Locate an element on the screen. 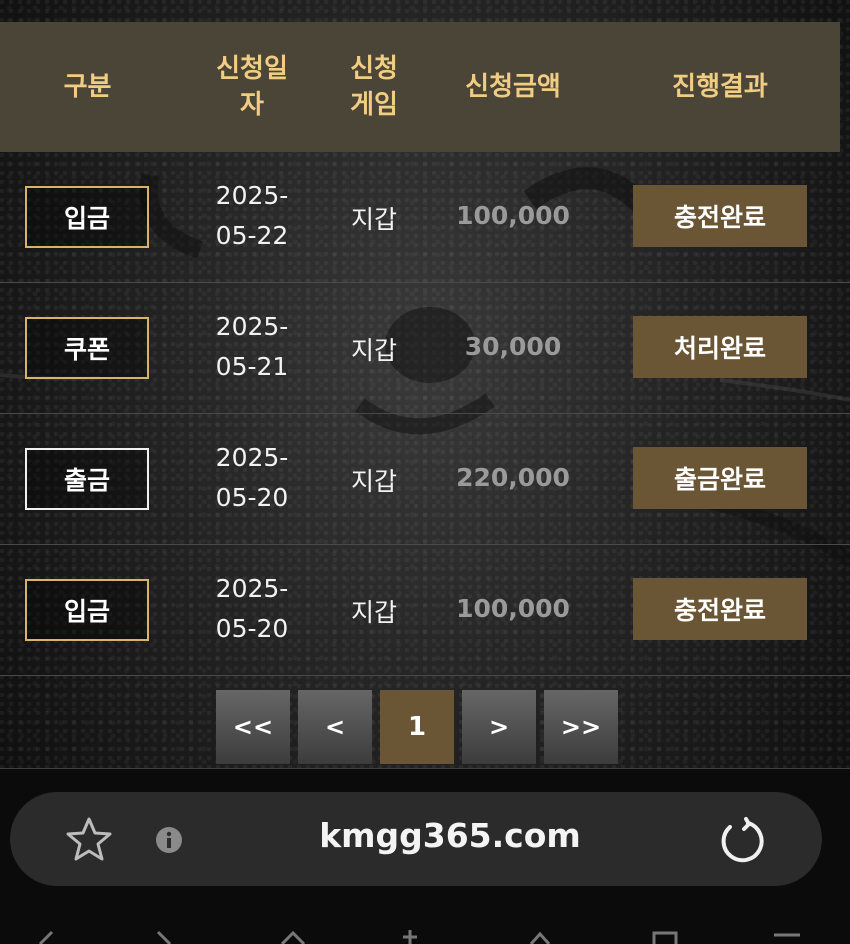  reload-icon is located at coordinates (742, 841).